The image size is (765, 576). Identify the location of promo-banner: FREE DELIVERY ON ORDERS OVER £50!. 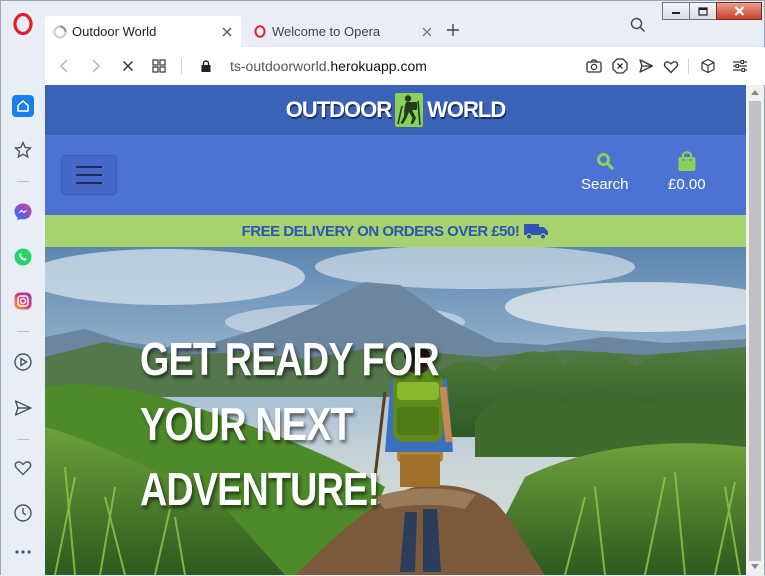
(395, 231).